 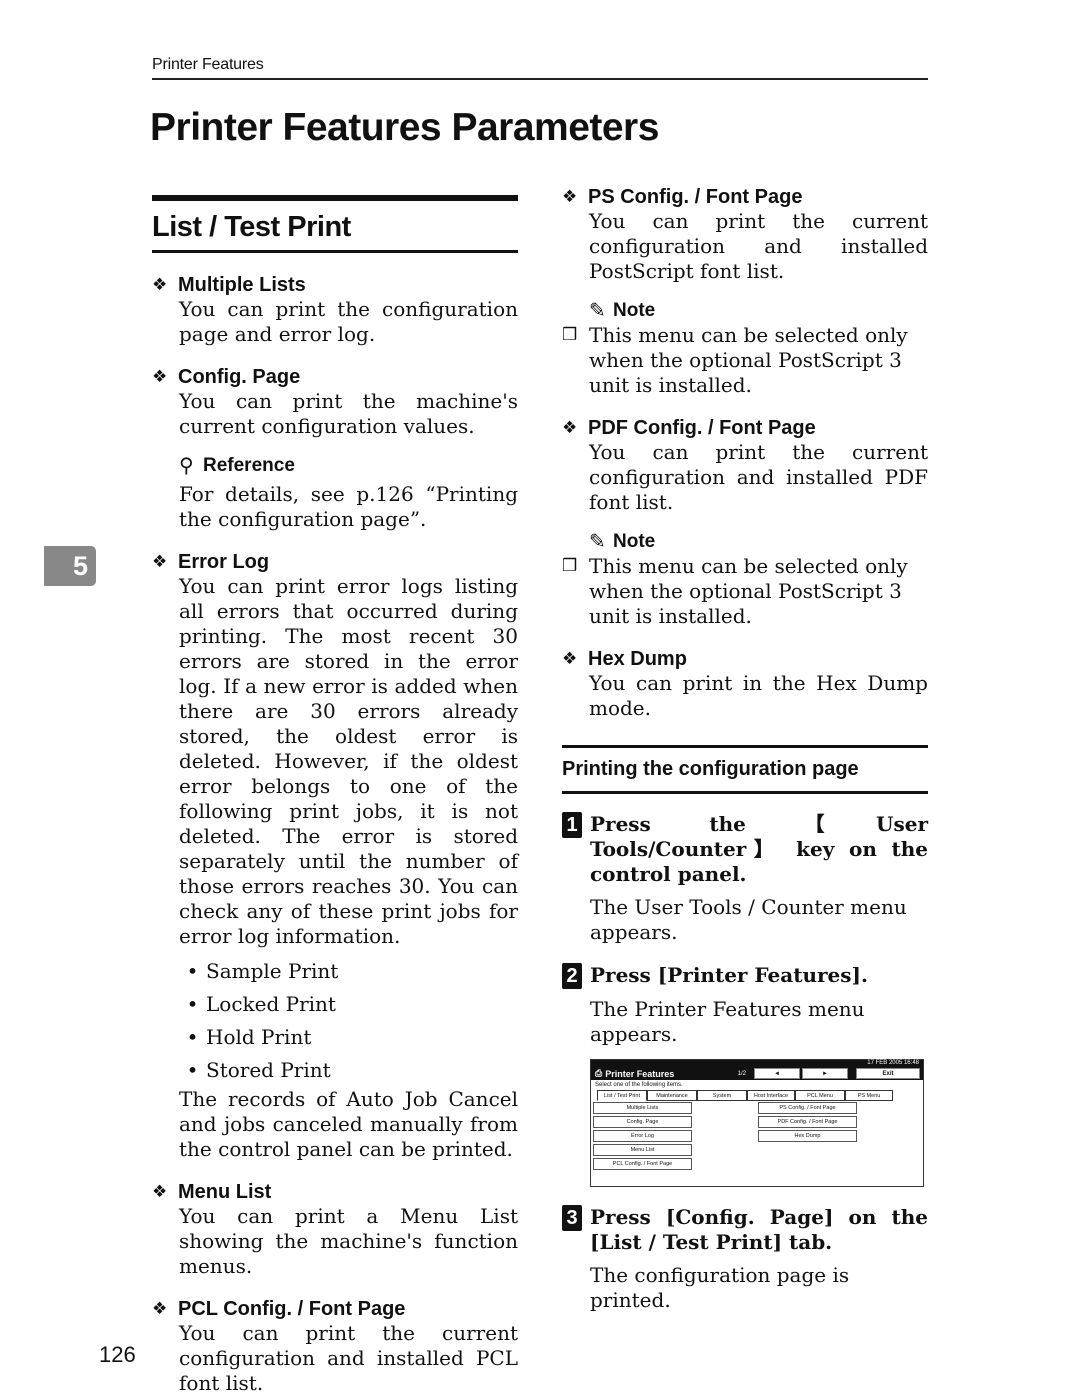 I want to click on step-2: 2 Press [Printer Features]., so click(x=745, y=976).